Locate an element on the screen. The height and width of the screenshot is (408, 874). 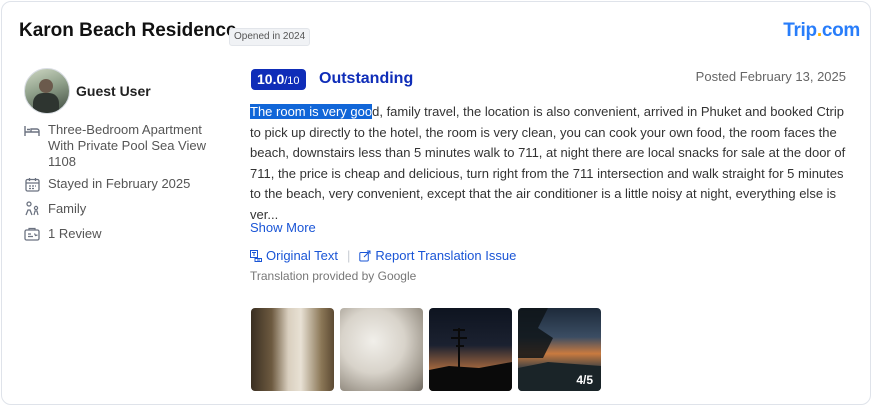
translate-icon is located at coordinates (256, 255).